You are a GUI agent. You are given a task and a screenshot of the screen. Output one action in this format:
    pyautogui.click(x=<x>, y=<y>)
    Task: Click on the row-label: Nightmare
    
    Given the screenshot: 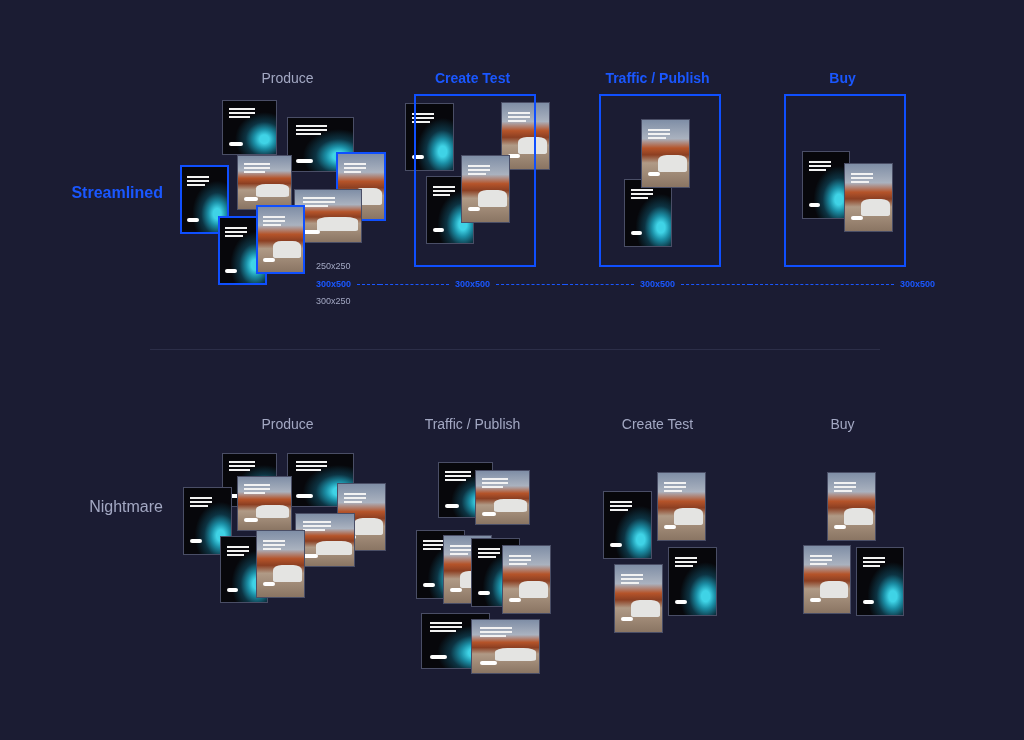 What is the action you would take?
    pyautogui.click(x=126, y=507)
    